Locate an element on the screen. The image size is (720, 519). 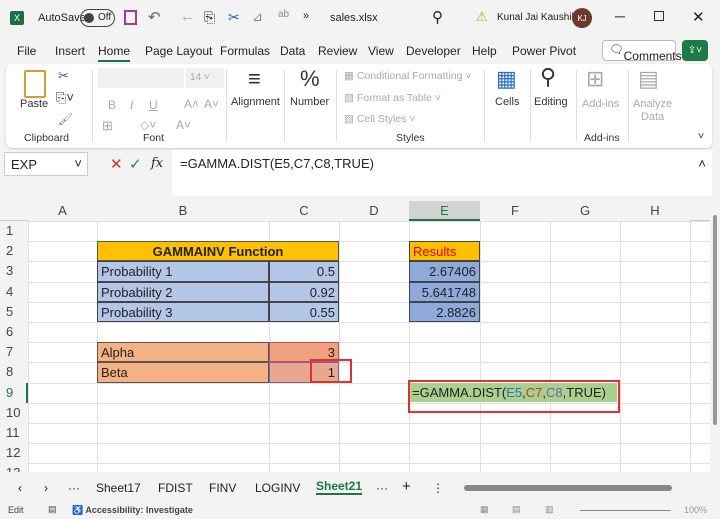
borders-icon: ⊞ is located at coordinates (107, 126).